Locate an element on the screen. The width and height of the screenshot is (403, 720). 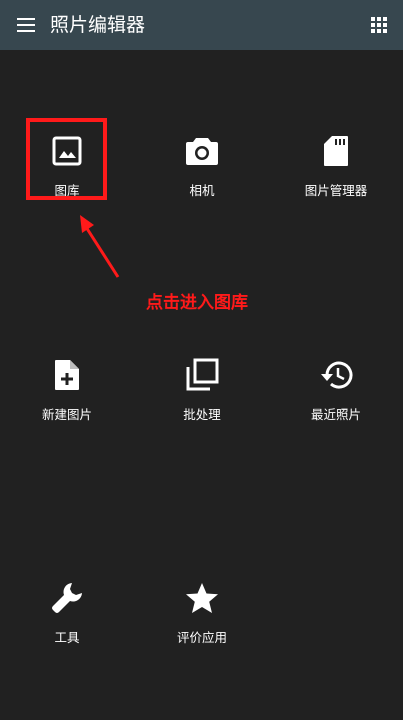
menu-icon is located at coordinates (26, 25).